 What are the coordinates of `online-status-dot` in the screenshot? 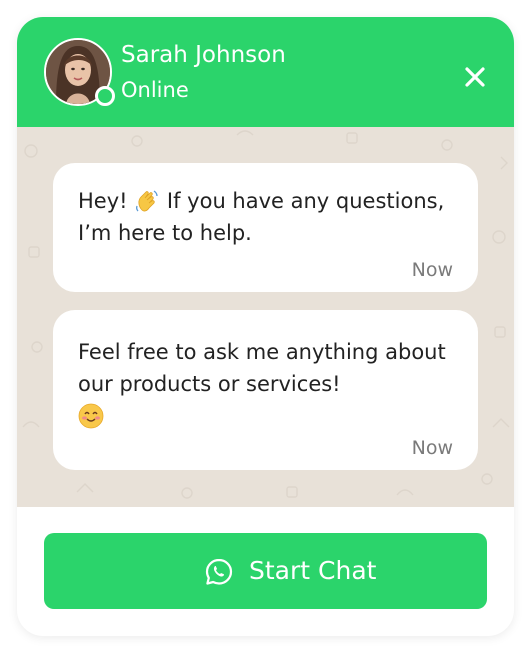 It's located at (105, 96).